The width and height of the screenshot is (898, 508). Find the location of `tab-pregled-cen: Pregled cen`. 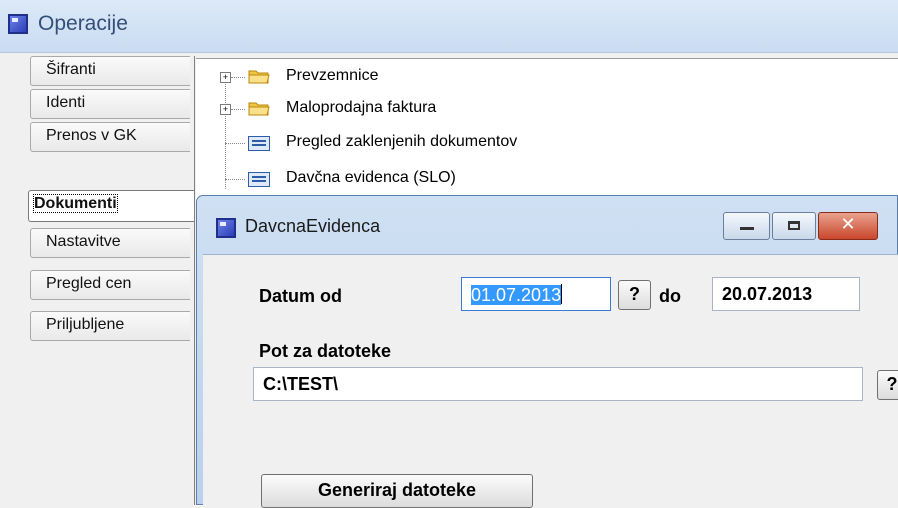

tab-pregled-cen: Pregled cen is located at coordinates (110, 285).